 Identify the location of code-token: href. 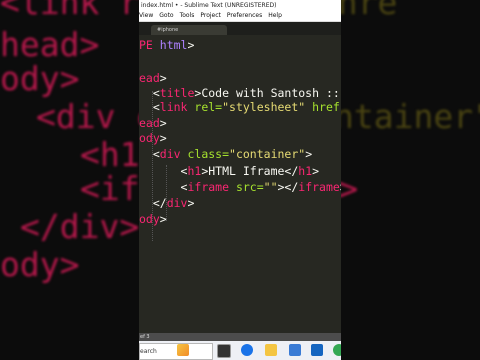
(322, 107).